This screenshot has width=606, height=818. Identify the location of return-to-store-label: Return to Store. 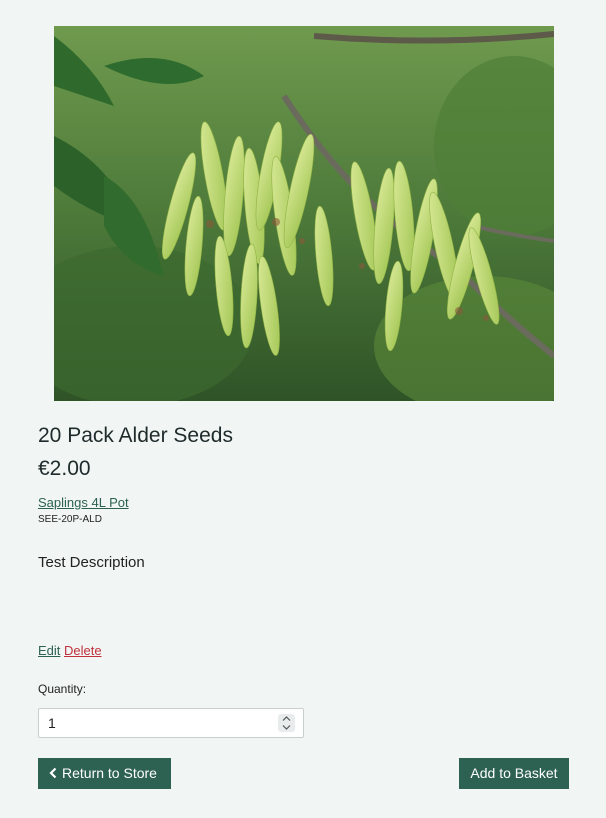
(109, 773).